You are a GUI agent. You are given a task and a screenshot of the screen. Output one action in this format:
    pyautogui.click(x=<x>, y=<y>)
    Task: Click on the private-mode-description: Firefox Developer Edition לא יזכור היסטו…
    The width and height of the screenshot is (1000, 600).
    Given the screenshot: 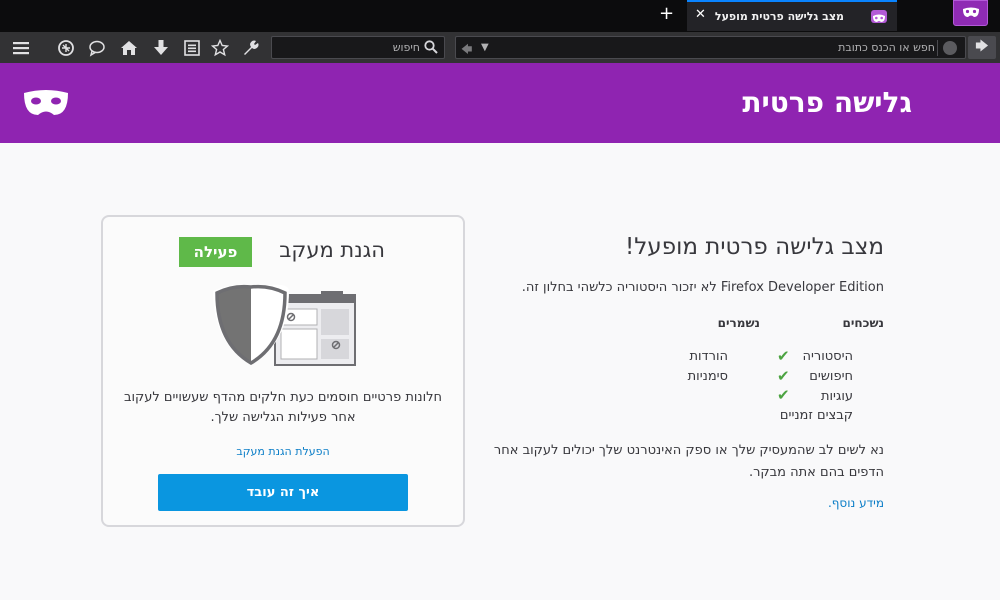 What is the action you would take?
    pyautogui.click(x=703, y=287)
    